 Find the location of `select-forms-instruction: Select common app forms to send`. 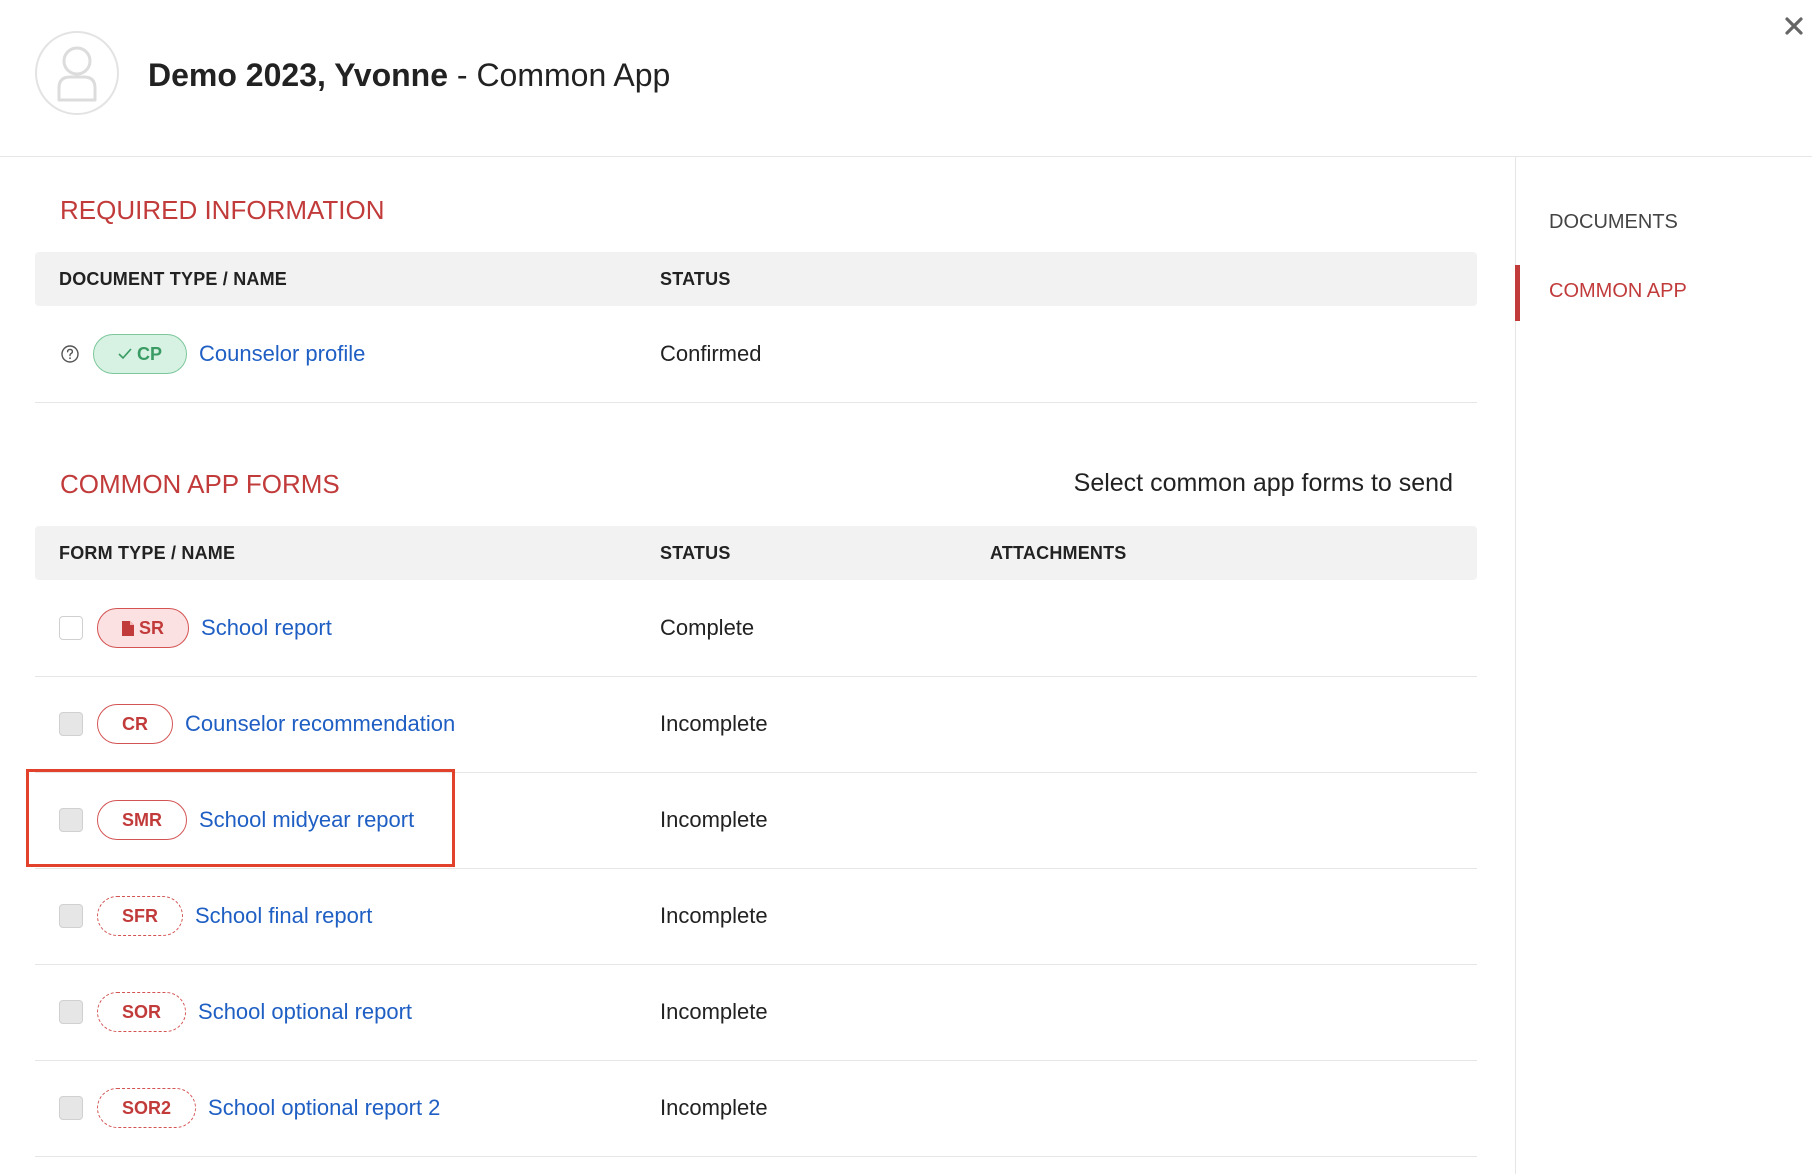

select-forms-instruction: Select common app forms to send is located at coordinates (1263, 483).